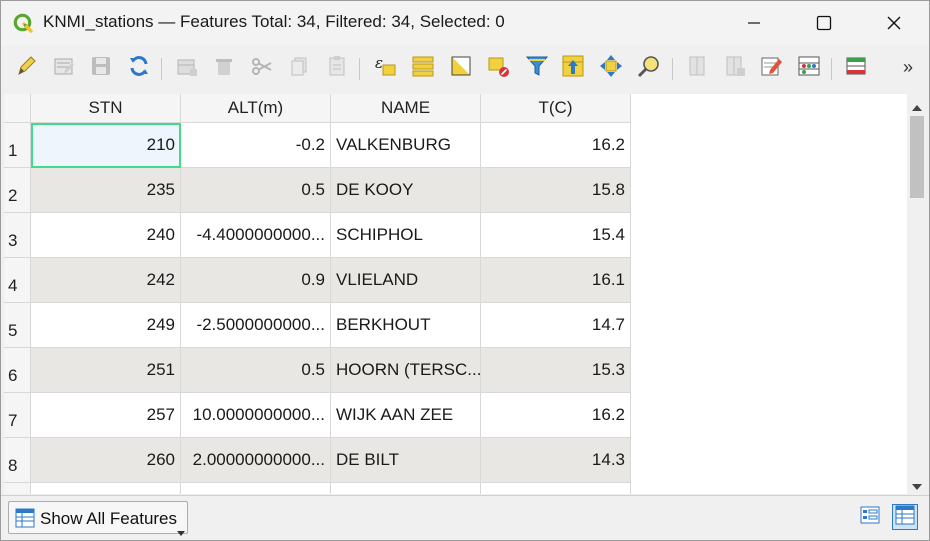  I want to click on form-view-button, so click(870, 517).